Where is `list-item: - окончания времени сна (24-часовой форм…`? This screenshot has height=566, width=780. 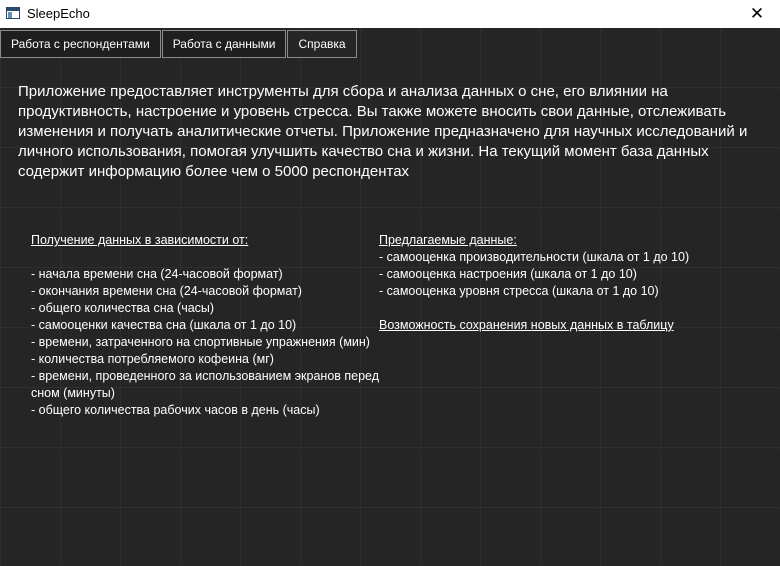 list-item: - окончания времени сна (24-часовой форм… is located at coordinates (166, 291).